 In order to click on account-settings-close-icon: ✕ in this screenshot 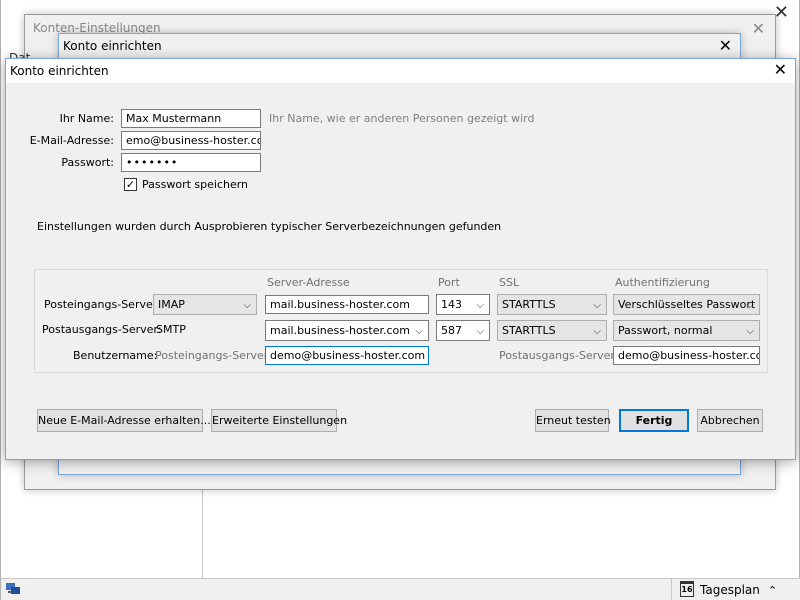, I will do `click(758, 28)`.